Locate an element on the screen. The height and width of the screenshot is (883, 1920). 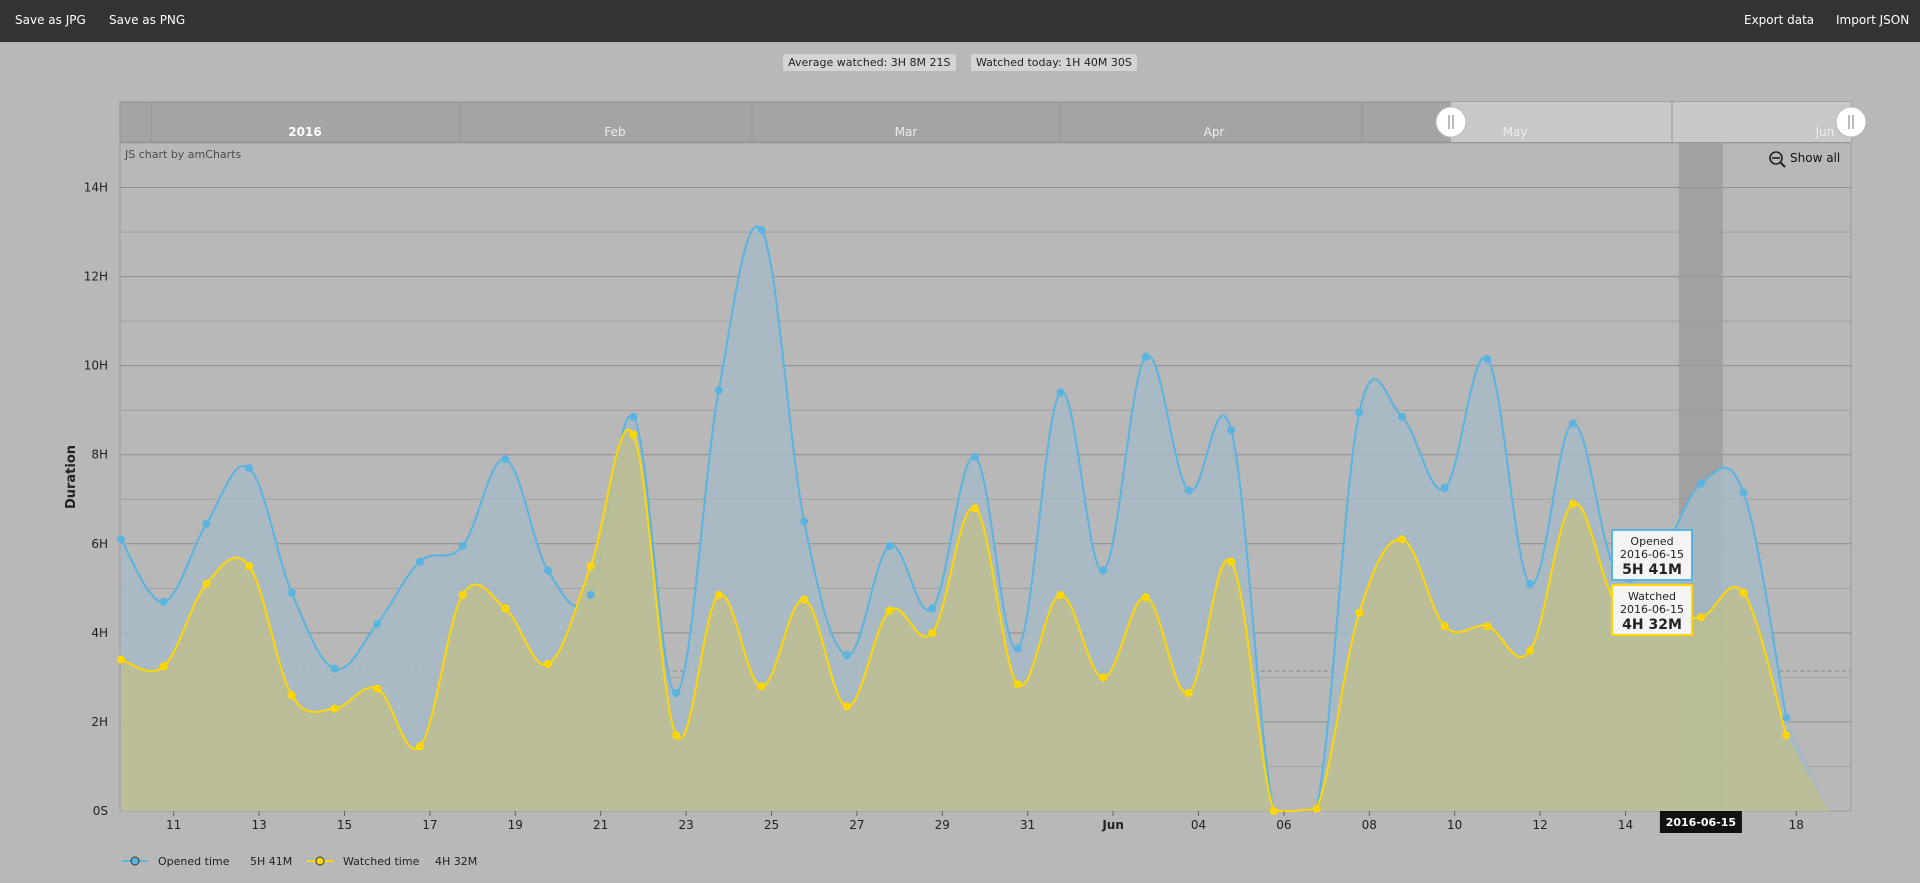
opened-legend-label: Opened time is located at coordinates (194, 861).